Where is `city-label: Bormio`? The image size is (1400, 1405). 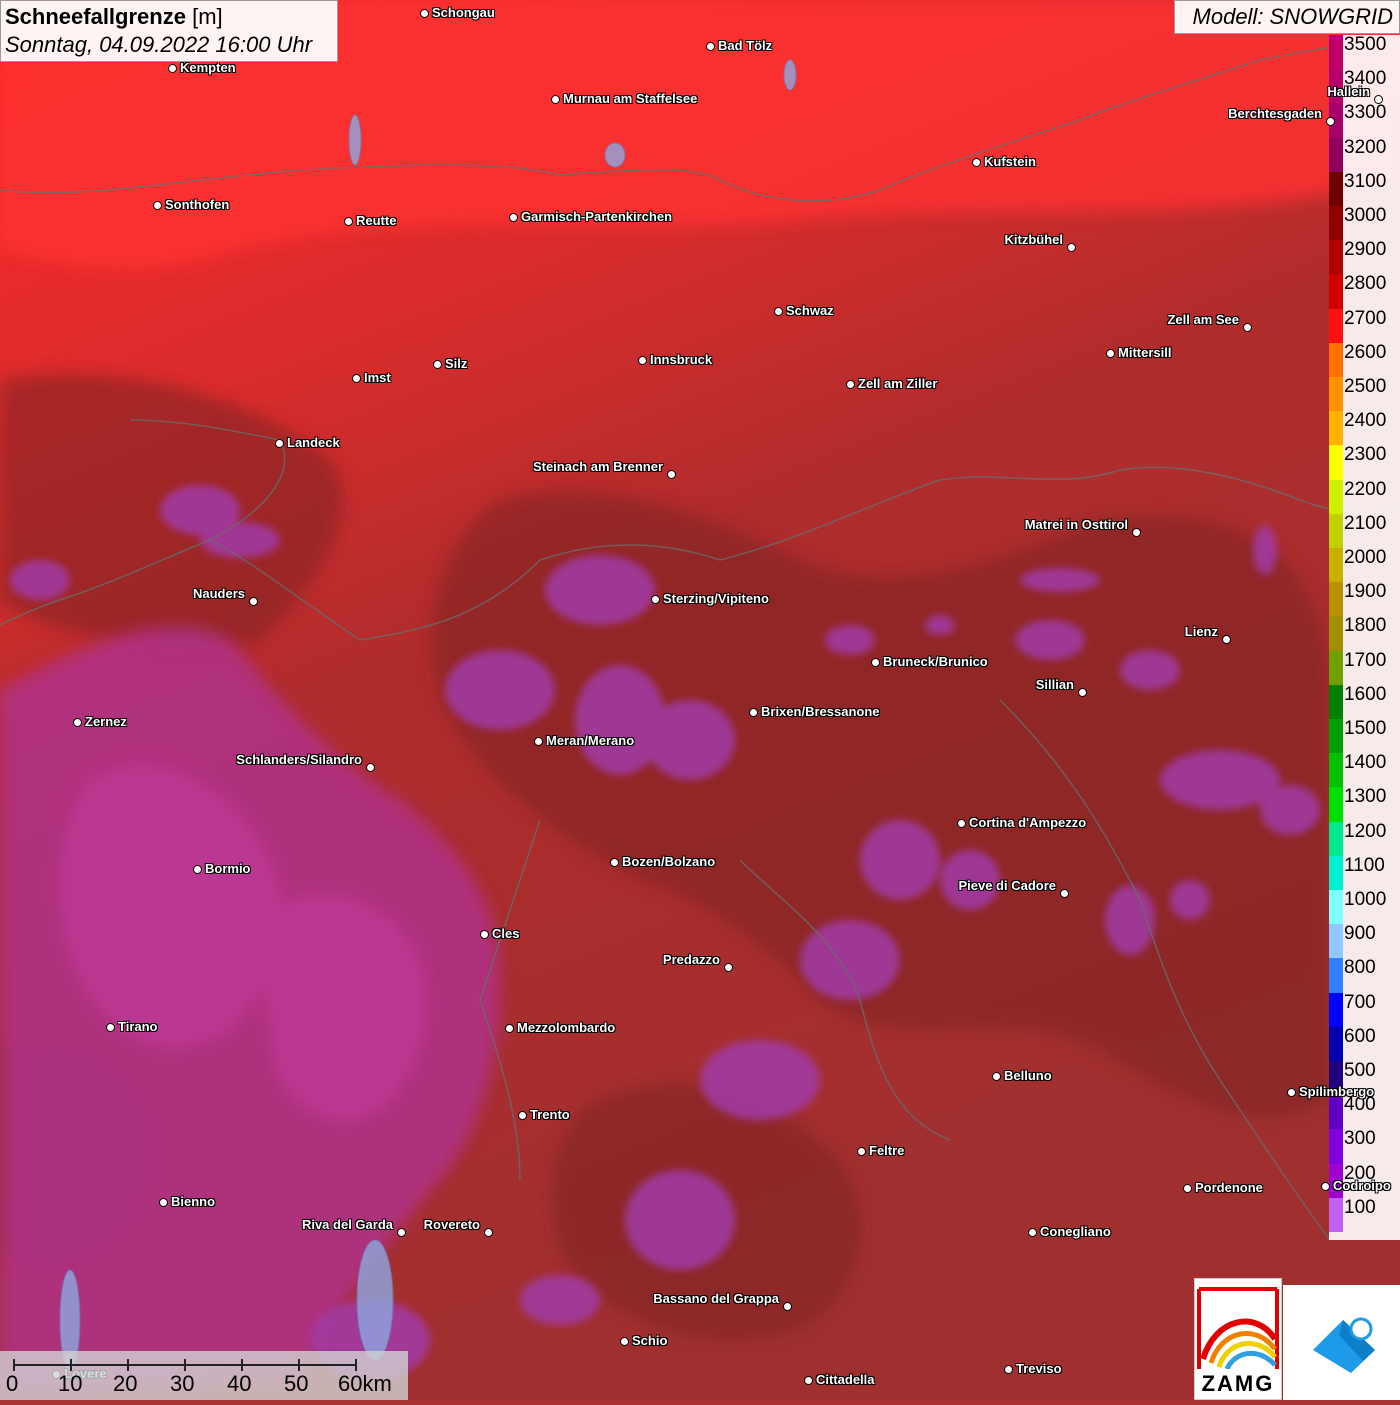 city-label: Bormio is located at coordinates (228, 868).